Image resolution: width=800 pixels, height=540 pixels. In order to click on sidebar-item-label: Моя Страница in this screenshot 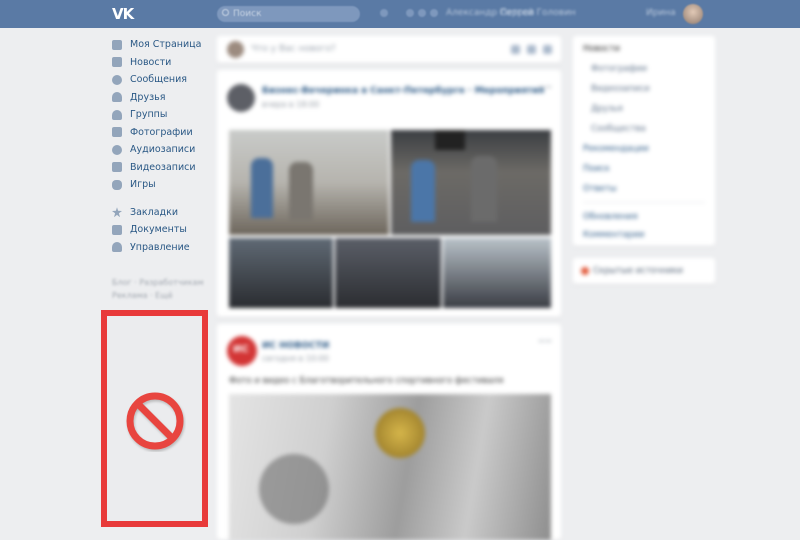, I will do `click(166, 45)`.